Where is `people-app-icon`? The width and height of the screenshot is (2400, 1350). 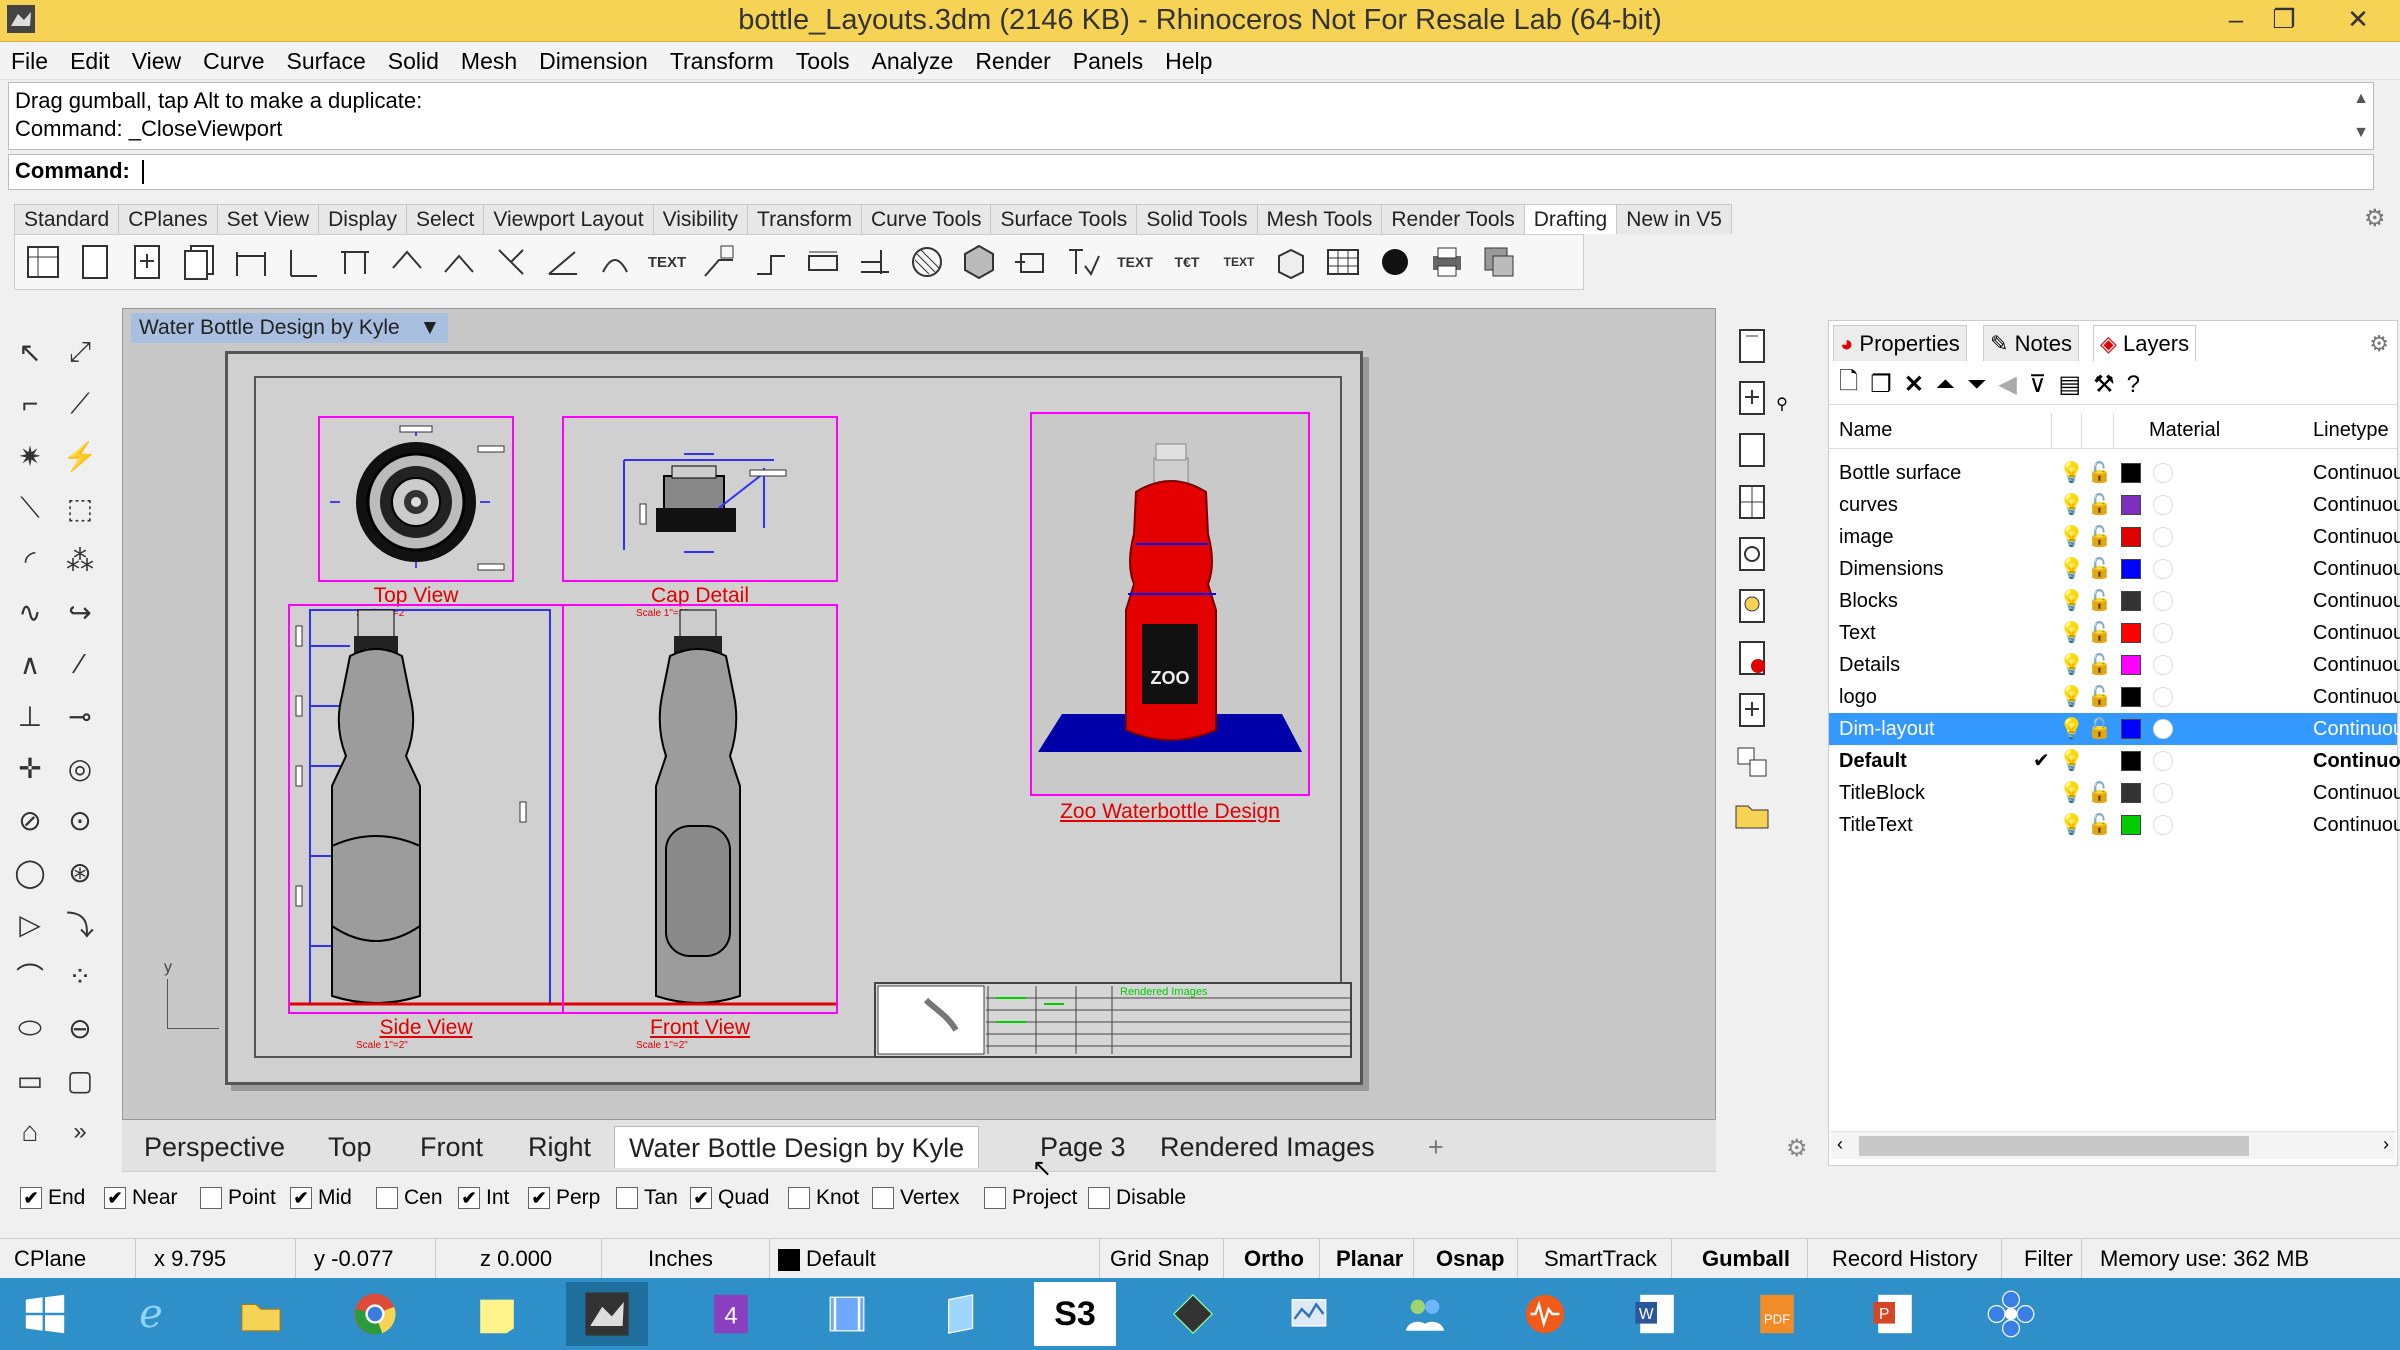 people-app-icon is located at coordinates (1425, 1314).